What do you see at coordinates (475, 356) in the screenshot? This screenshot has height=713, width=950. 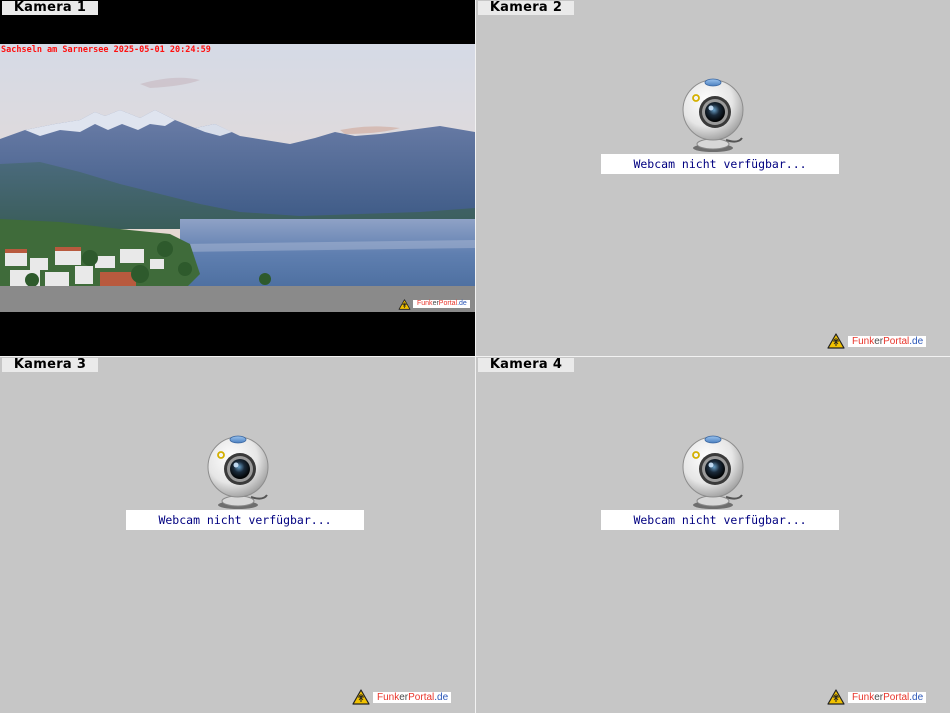 I see `horizontal-divider` at bounding box center [475, 356].